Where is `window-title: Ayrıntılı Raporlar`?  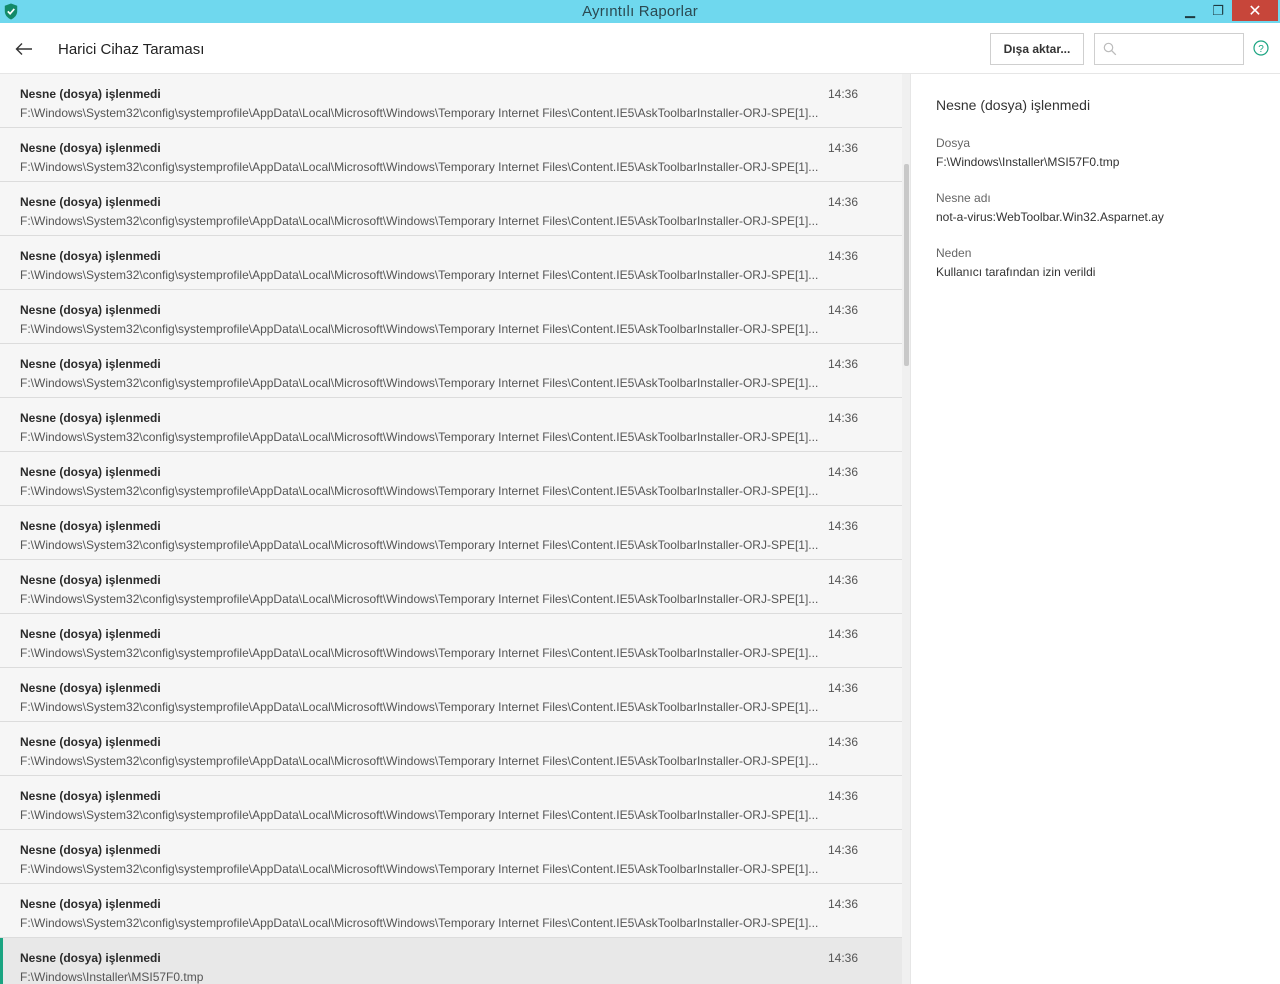 window-title: Ayrıntılı Raporlar is located at coordinates (640, 11).